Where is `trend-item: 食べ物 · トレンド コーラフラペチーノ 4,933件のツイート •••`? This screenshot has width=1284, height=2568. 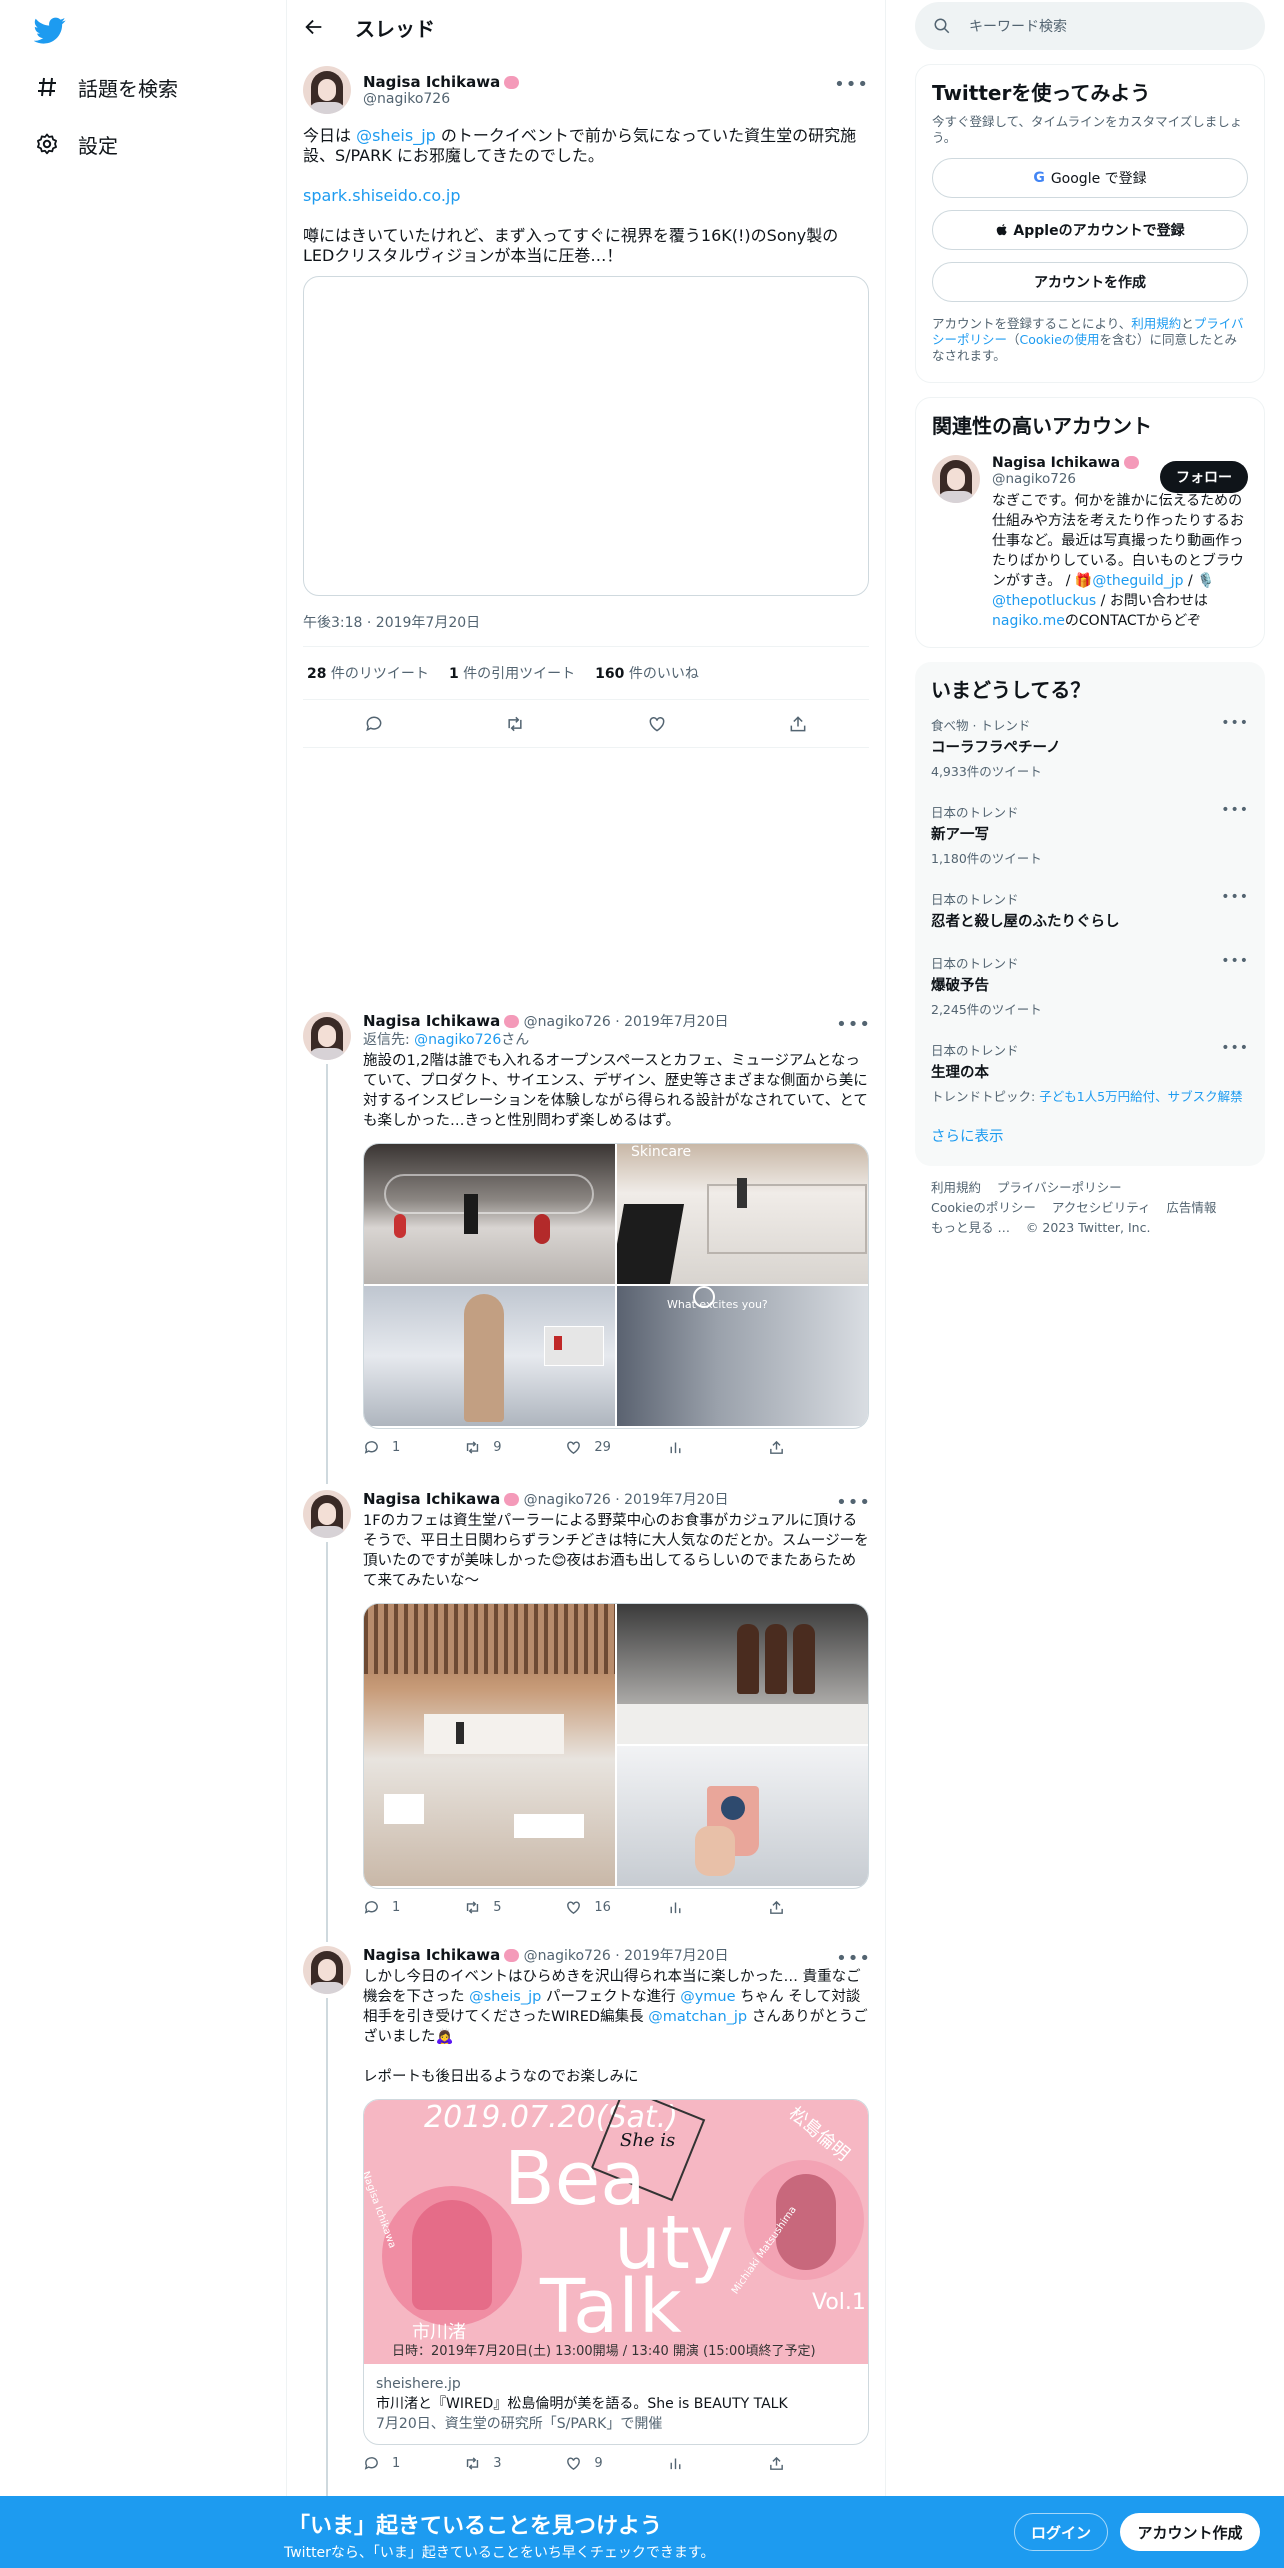 trend-item: 食べ物 · トレンド コーラフラペチーノ 4,933件のツイート ••• is located at coordinates (1090, 746).